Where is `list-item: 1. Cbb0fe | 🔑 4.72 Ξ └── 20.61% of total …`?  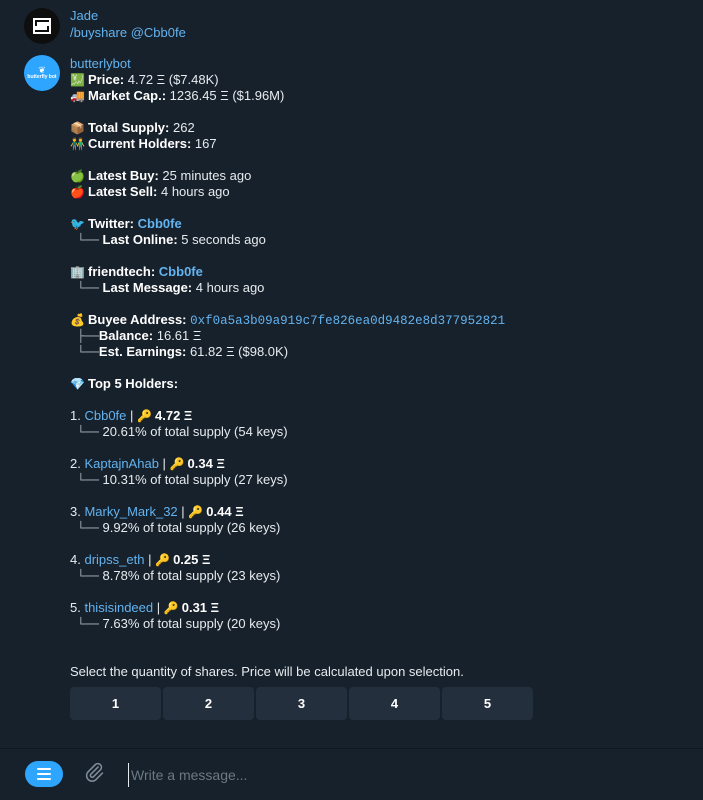 list-item: 1. Cbb0fe | 🔑 4.72 Ξ └── 20.61% of total … is located at coordinates (179, 423).